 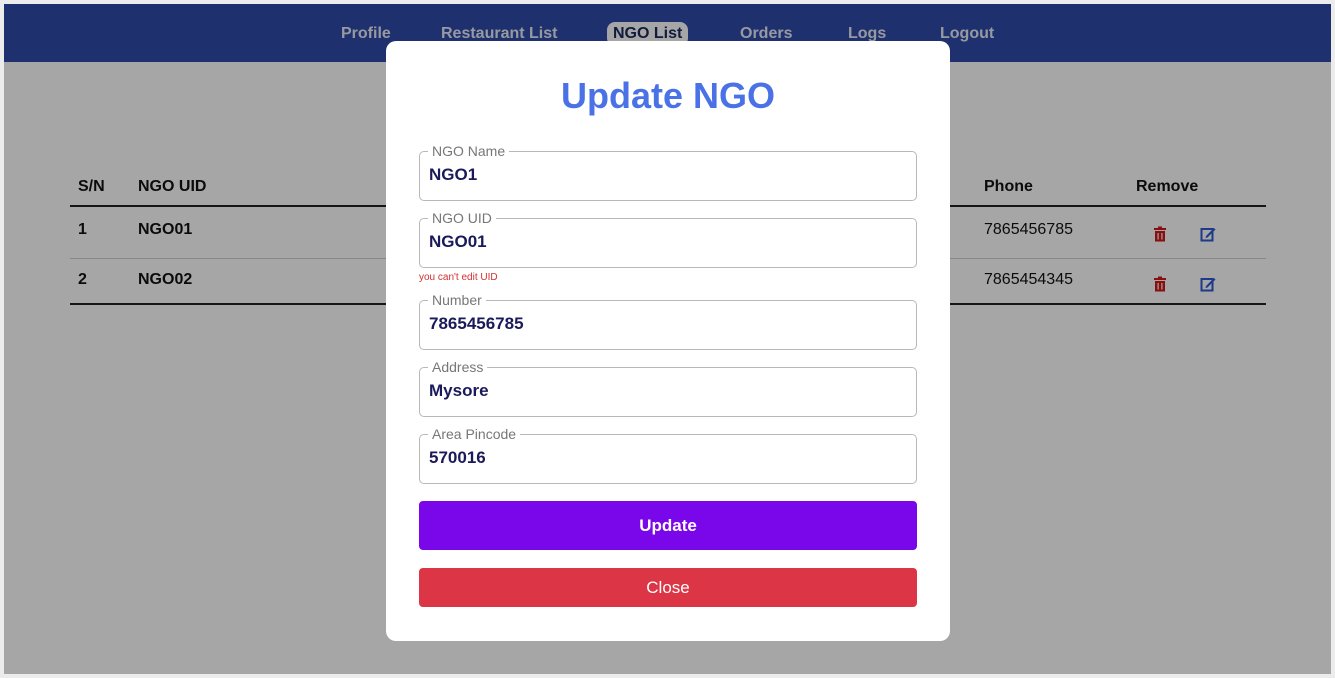 What do you see at coordinates (668, 587) in the screenshot?
I see `close-button: Close` at bounding box center [668, 587].